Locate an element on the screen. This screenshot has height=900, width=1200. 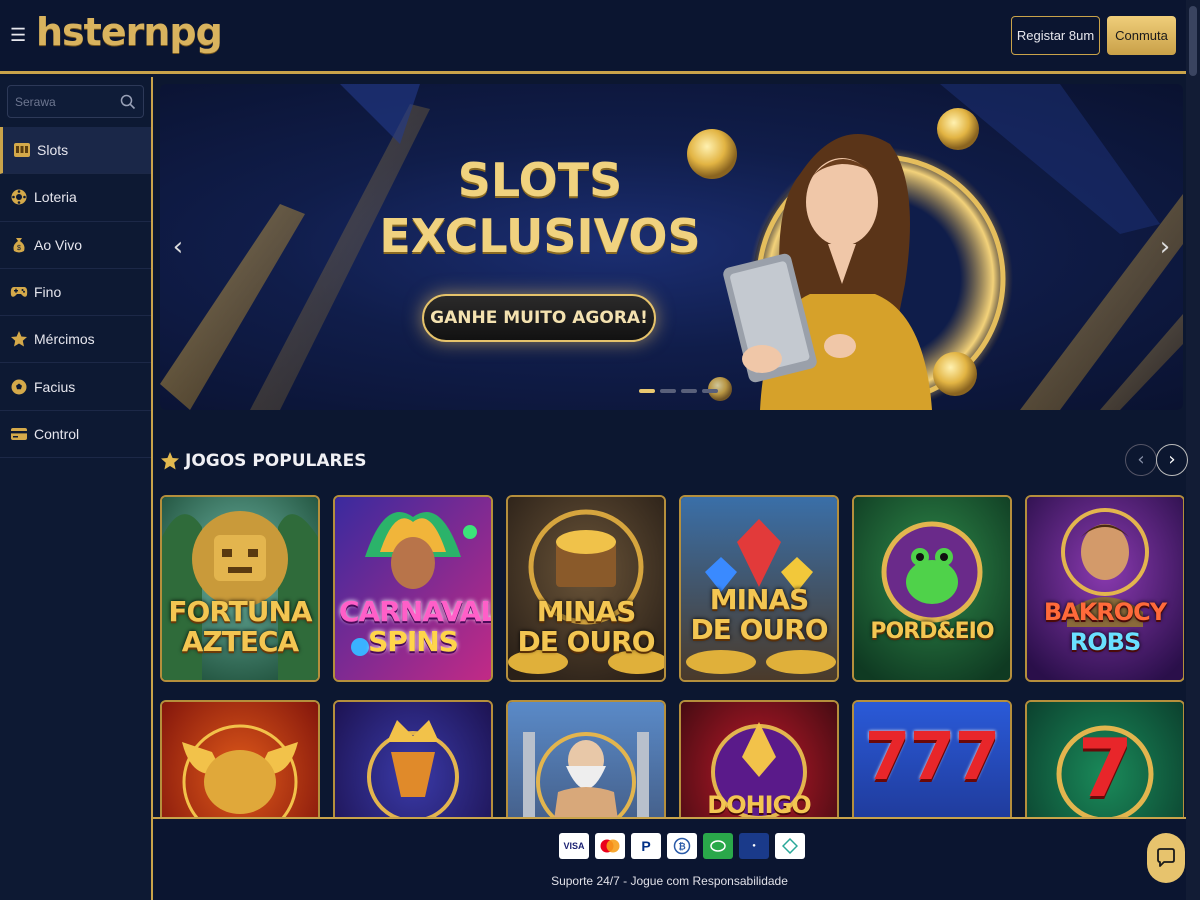
money-bag-icon: $ is located at coordinates (19, 245).